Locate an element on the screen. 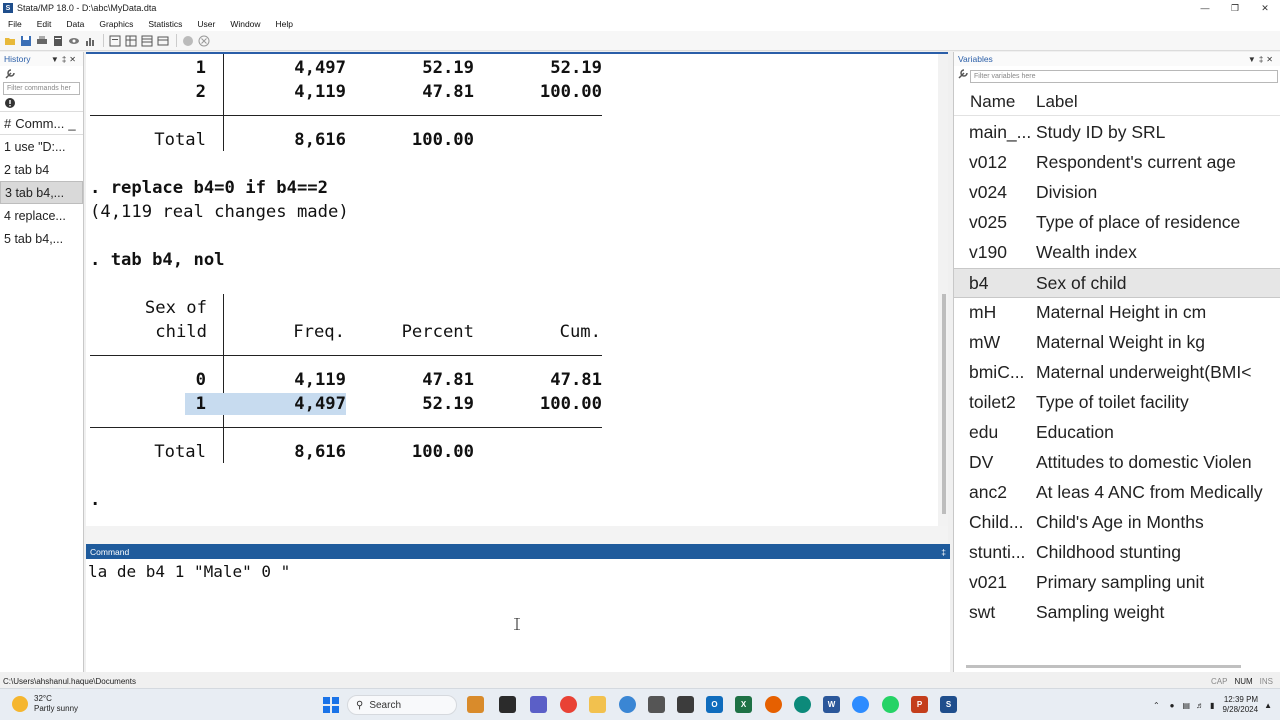  log-icon is located at coordinates (57, 40).